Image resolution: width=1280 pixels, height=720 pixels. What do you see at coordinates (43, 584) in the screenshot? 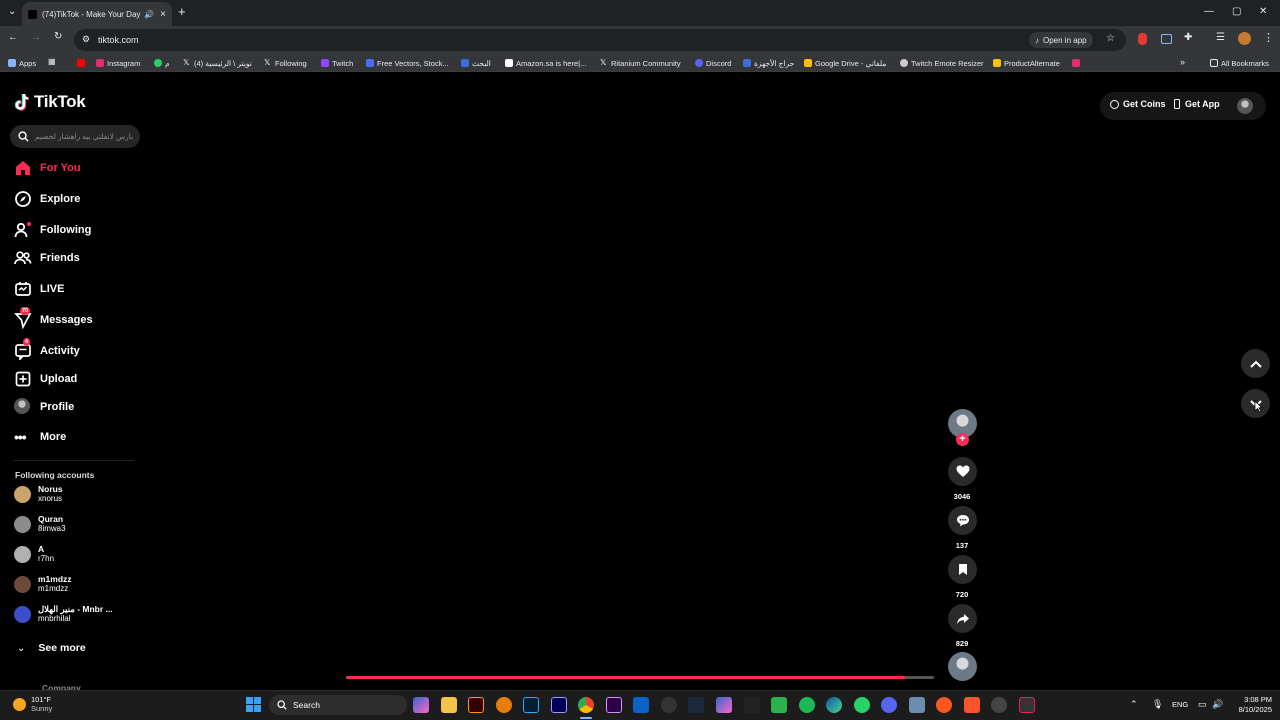
I see `account-item: m1mdzz m1mdzz` at bounding box center [43, 584].